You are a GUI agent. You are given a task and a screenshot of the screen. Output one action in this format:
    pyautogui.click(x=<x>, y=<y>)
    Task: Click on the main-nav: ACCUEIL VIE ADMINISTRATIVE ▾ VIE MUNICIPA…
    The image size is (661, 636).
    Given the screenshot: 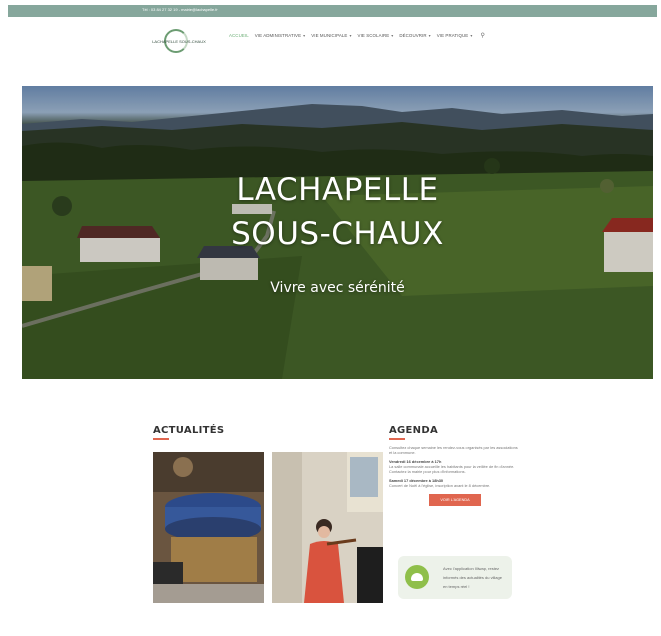 What is the action you would take?
    pyautogui.click(x=357, y=35)
    